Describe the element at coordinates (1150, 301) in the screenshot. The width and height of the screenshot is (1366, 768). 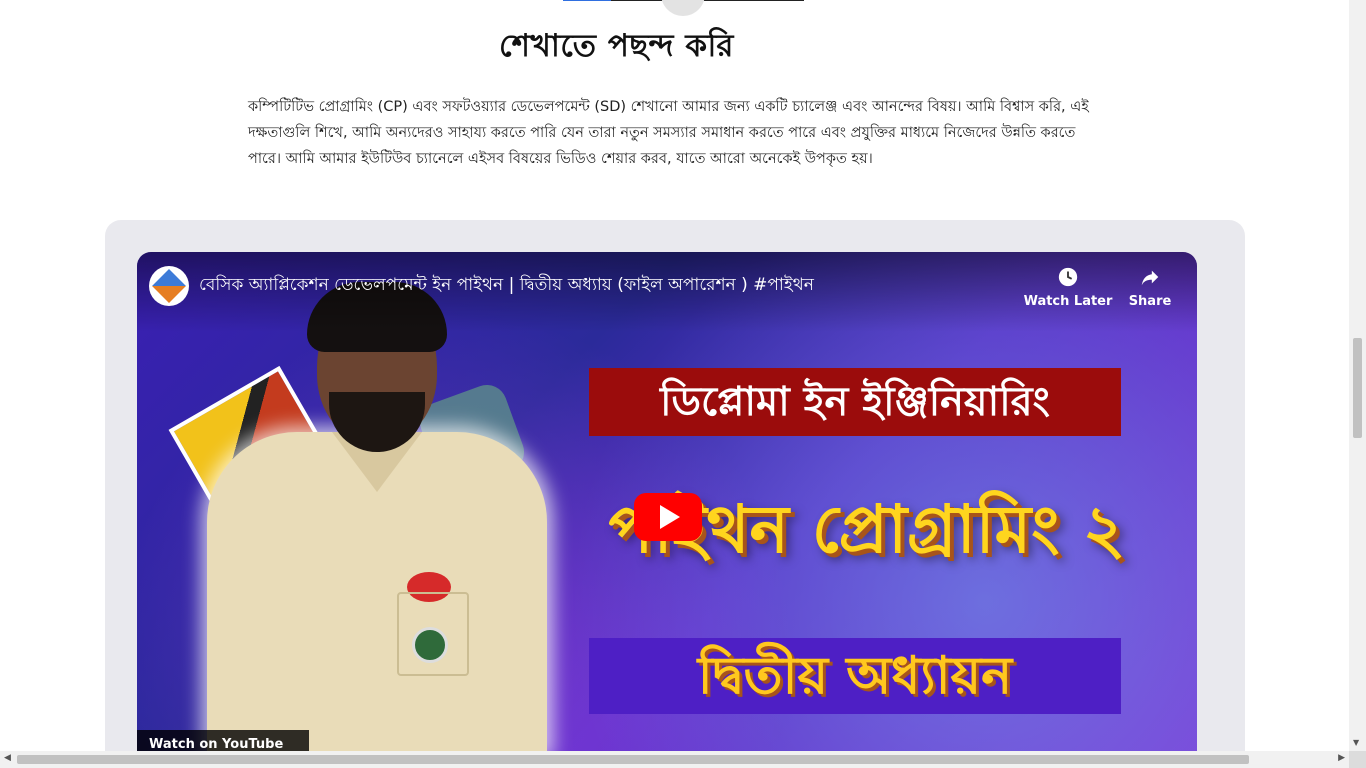
I see `share-label: Share` at that location.